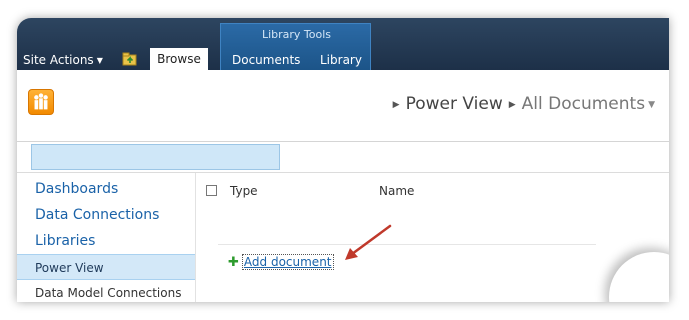 Image resolution: width=689 pixels, height=320 pixels. What do you see at coordinates (296, 34) in the screenshot?
I see `library-tools-label: Library Tools` at bounding box center [296, 34].